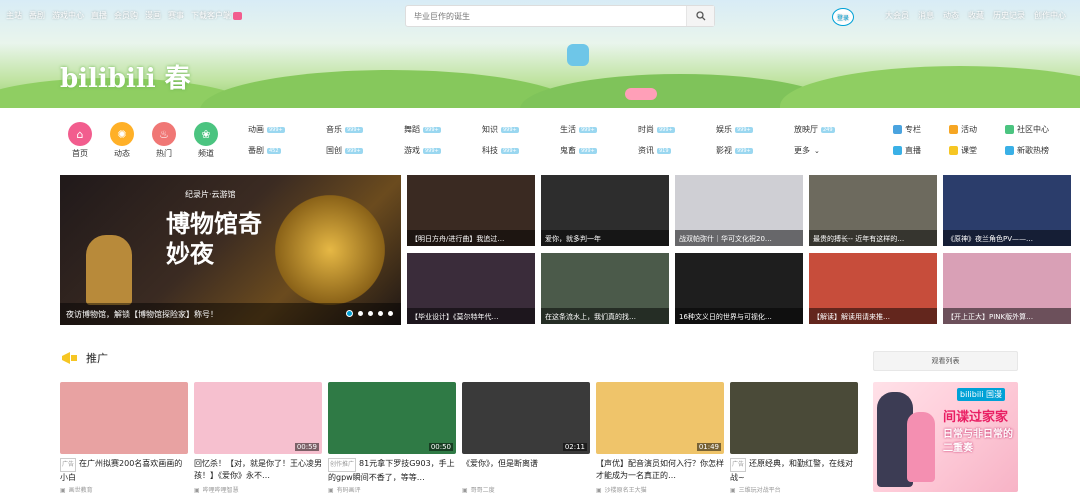  I want to click on quick-link-label: 动态, so click(122, 153).